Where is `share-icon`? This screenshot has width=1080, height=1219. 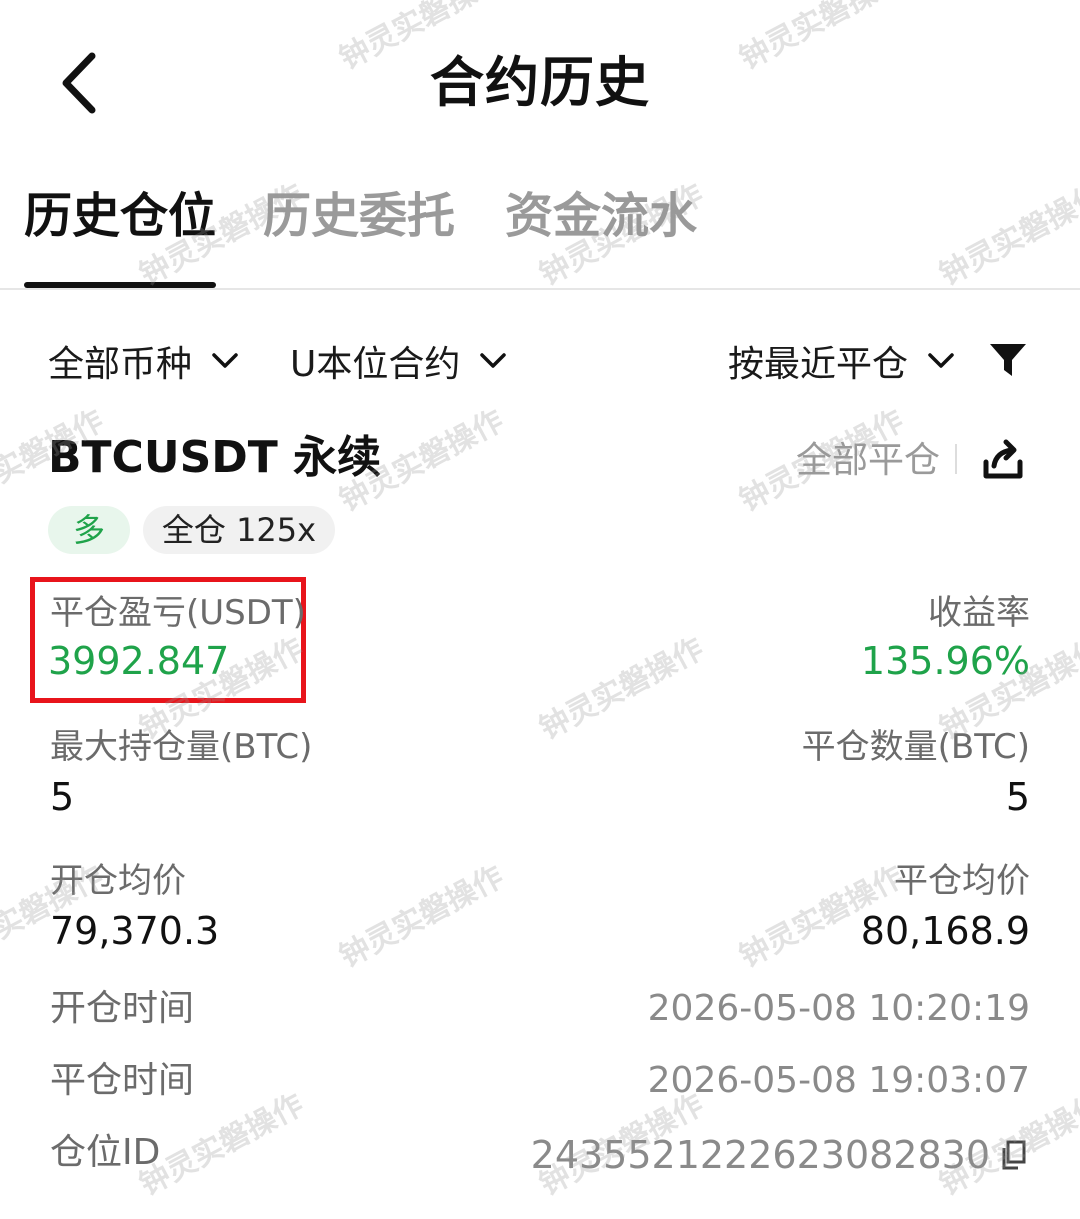 share-icon is located at coordinates (1003, 459).